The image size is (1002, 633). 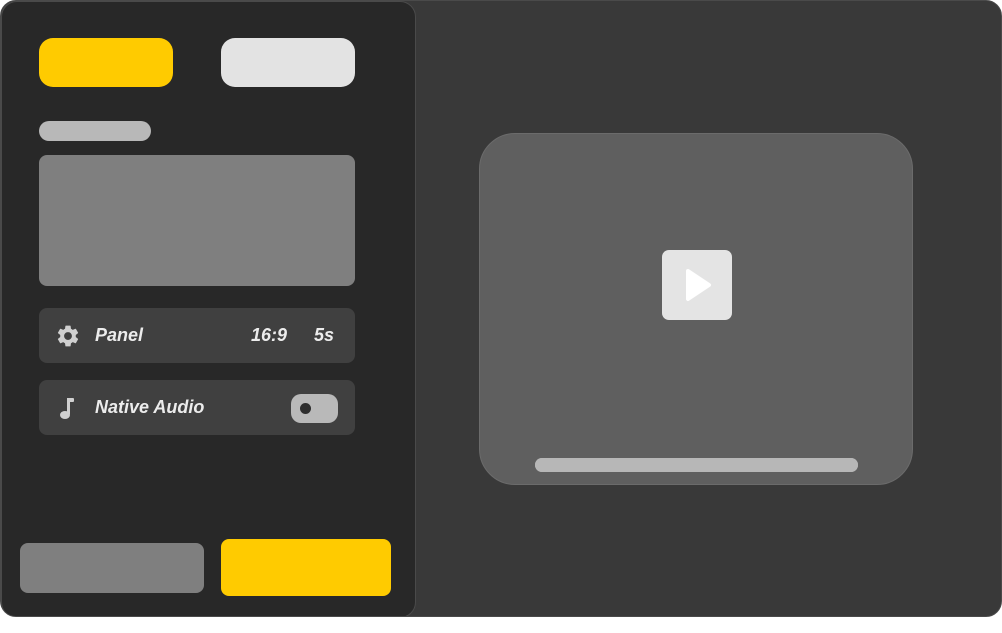 What do you see at coordinates (68, 408) in the screenshot?
I see `music-note-icon` at bounding box center [68, 408].